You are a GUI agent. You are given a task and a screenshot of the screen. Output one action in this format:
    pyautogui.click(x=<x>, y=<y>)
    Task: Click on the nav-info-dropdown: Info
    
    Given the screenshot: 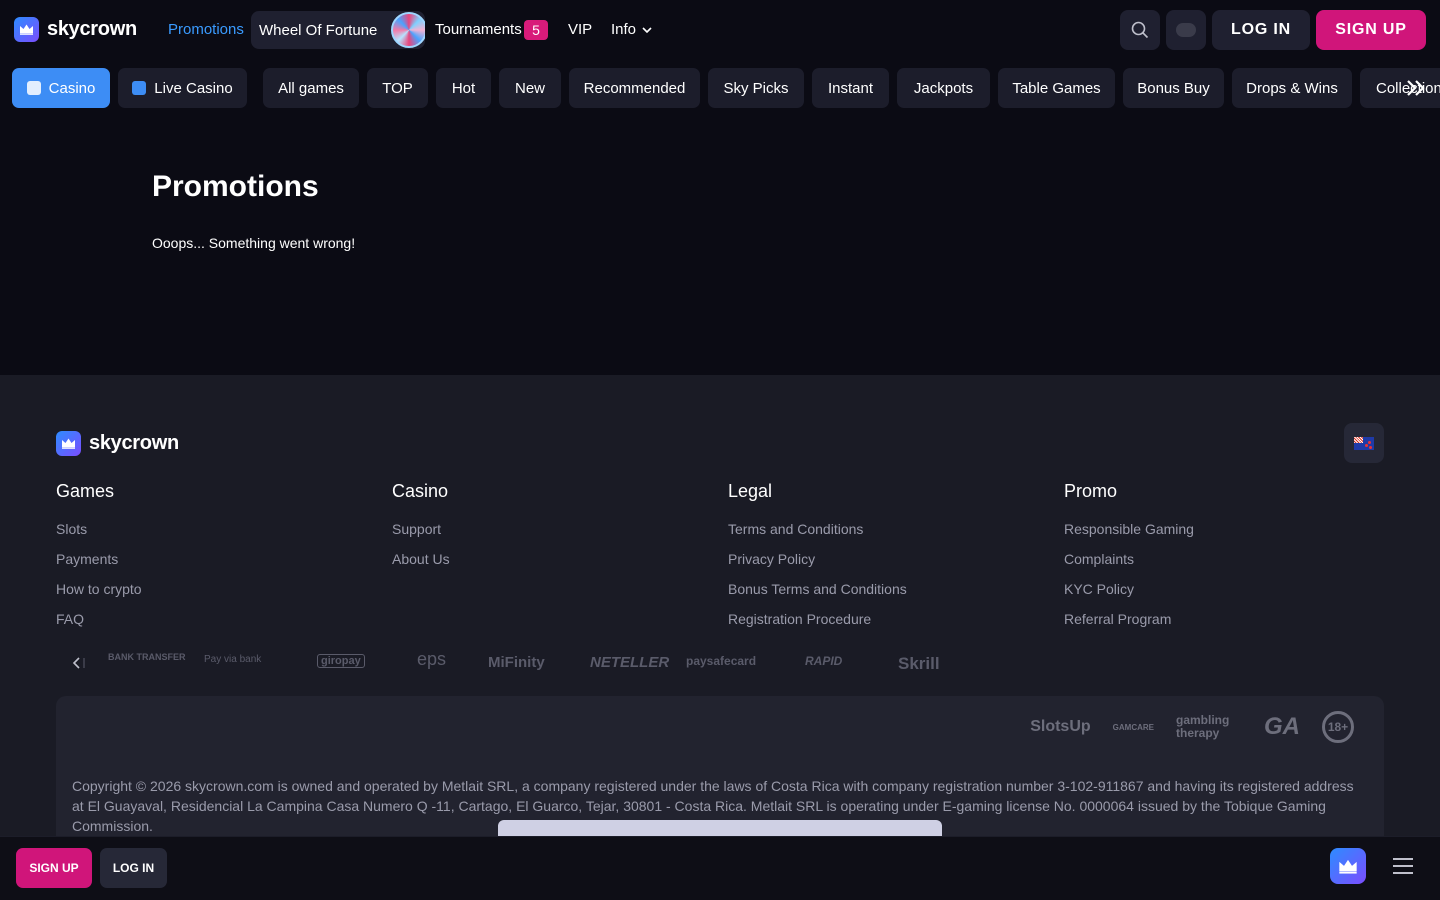 What is the action you would take?
    pyautogui.click(x=631, y=29)
    